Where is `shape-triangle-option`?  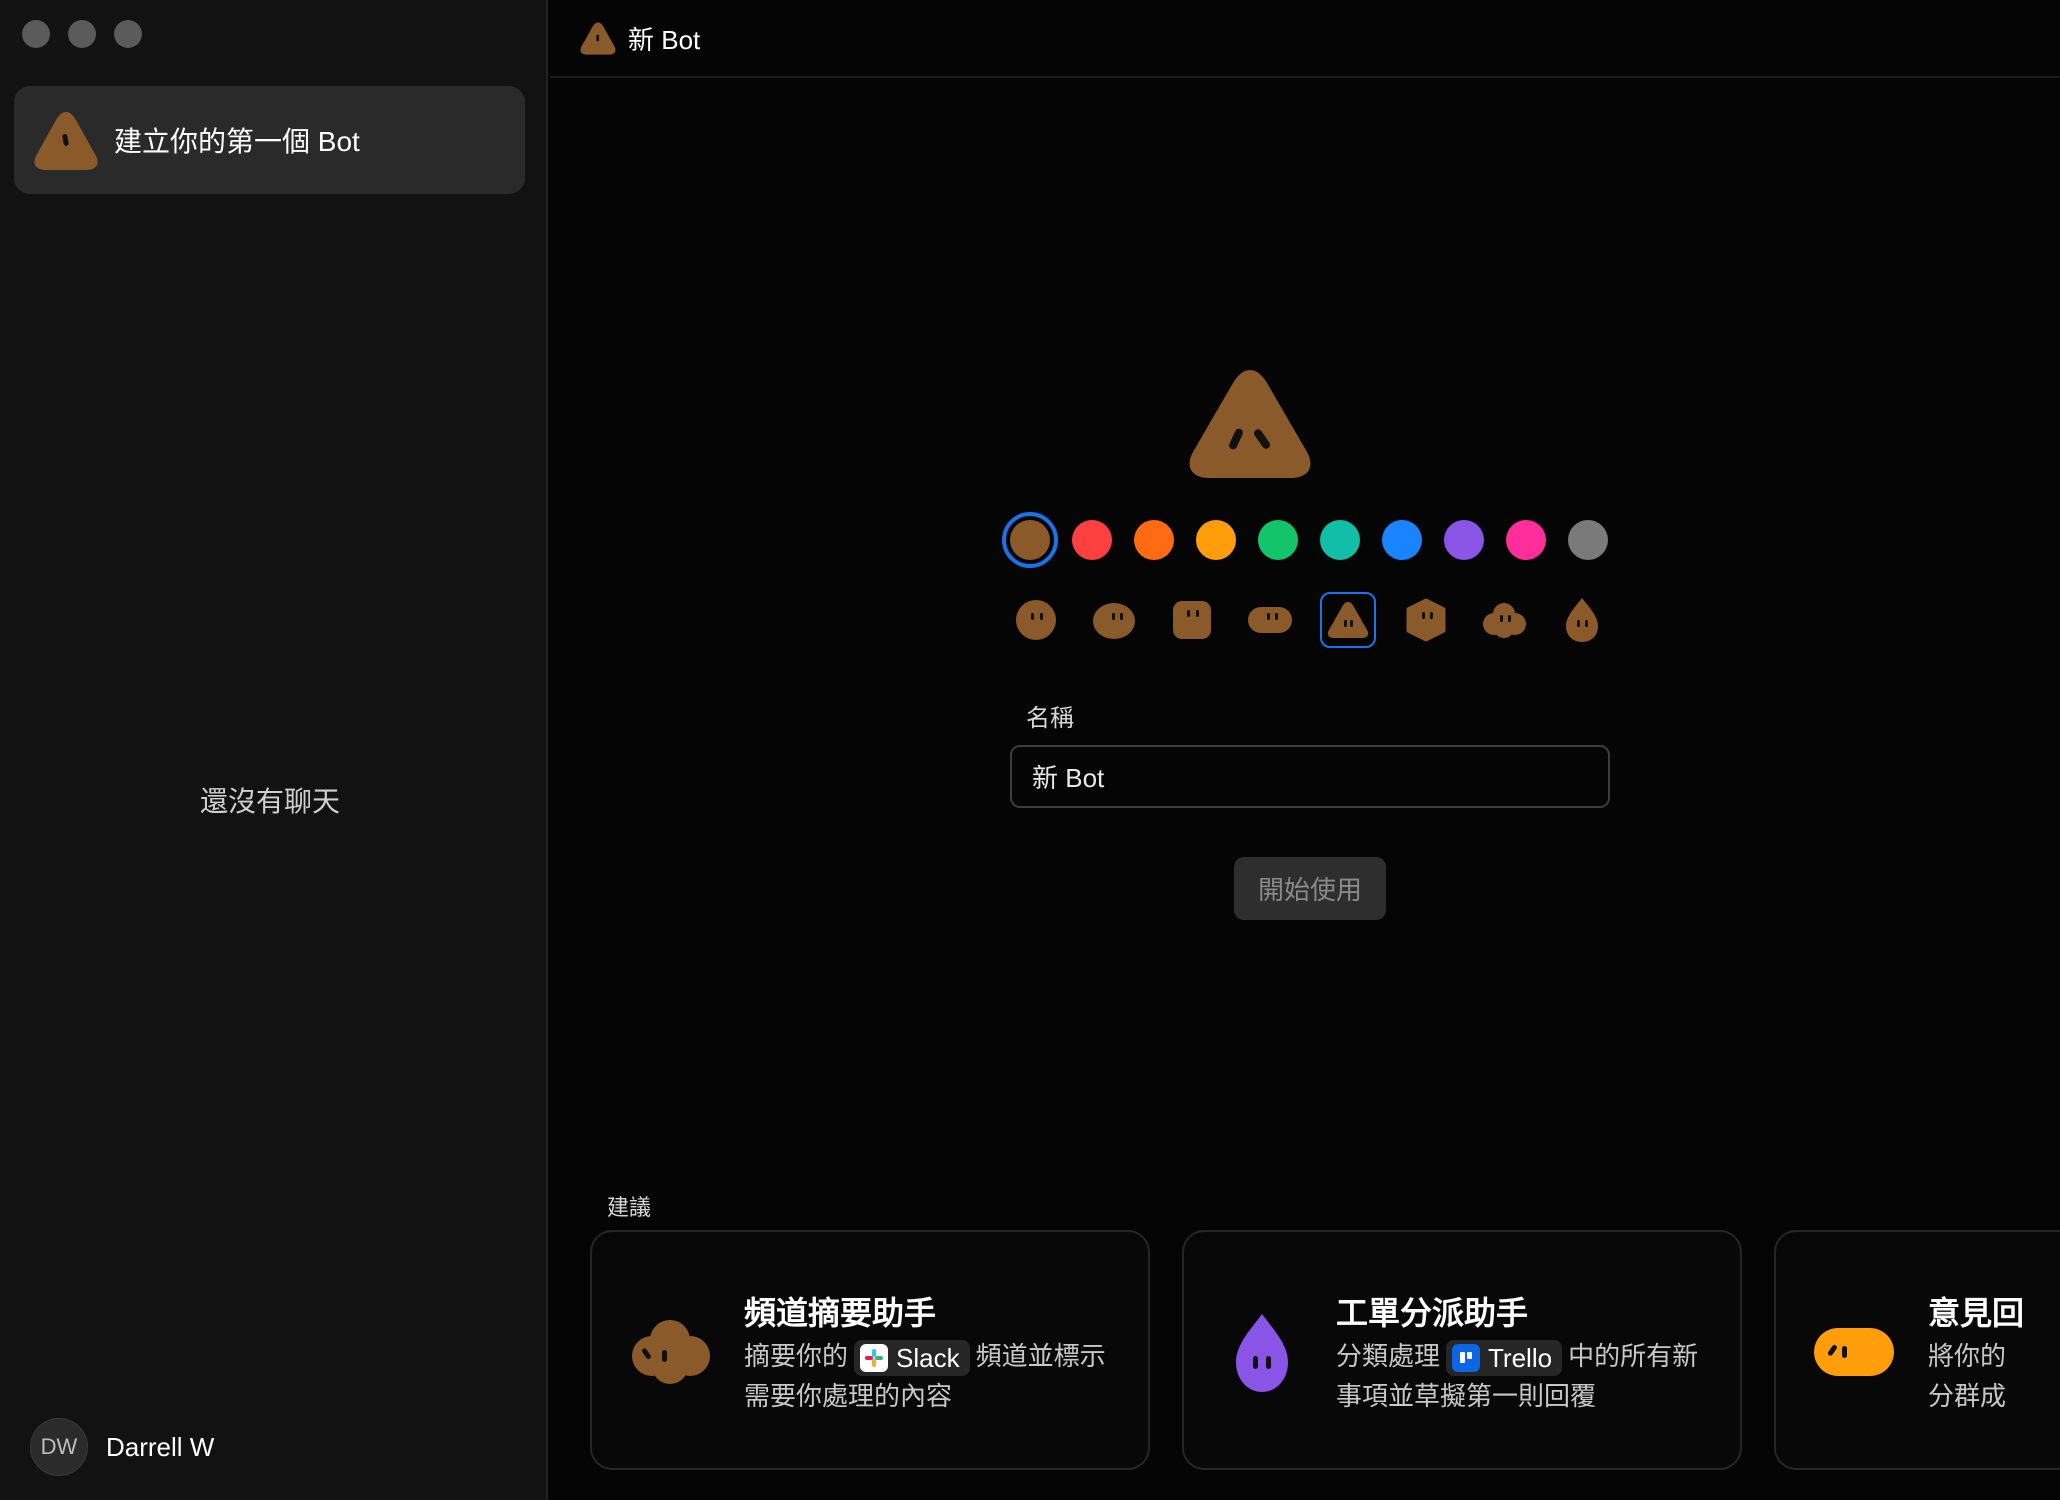 shape-triangle-option is located at coordinates (1348, 620).